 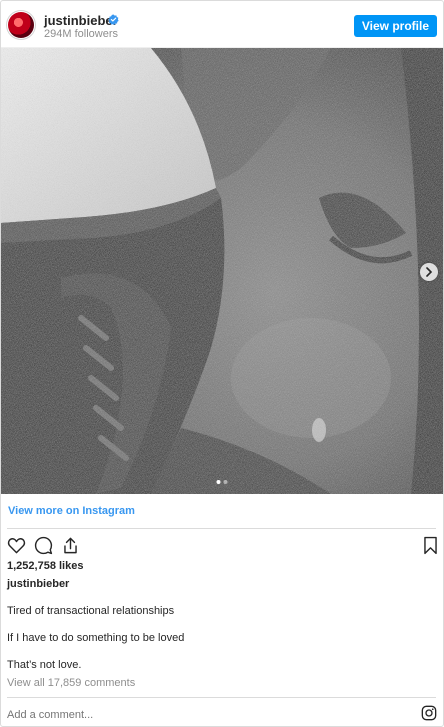 What do you see at coordinates (395, 26) in the screenshot?
I see `view-profile-button: View profile` at bounding box center [395, 26].